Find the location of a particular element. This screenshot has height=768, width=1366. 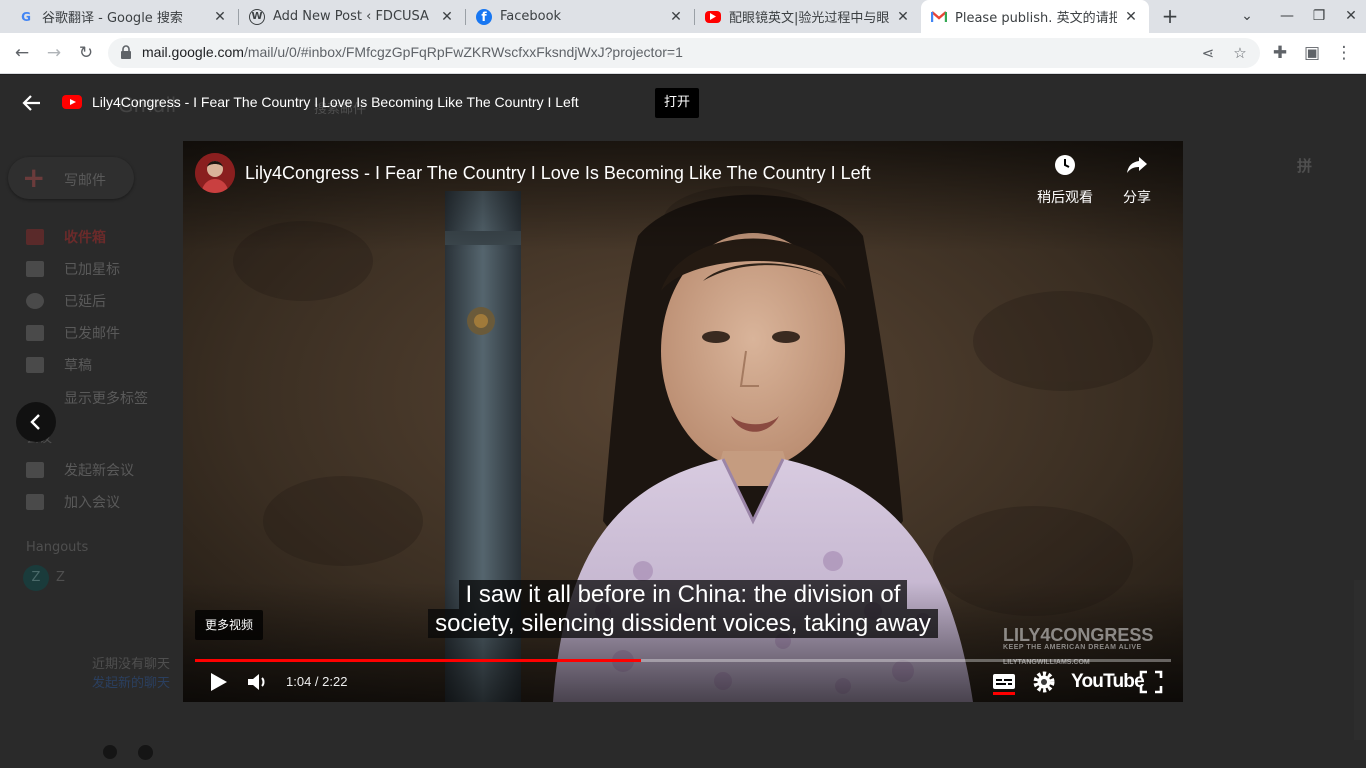

new-tab-button: + is located at coordinates (1170, 16).